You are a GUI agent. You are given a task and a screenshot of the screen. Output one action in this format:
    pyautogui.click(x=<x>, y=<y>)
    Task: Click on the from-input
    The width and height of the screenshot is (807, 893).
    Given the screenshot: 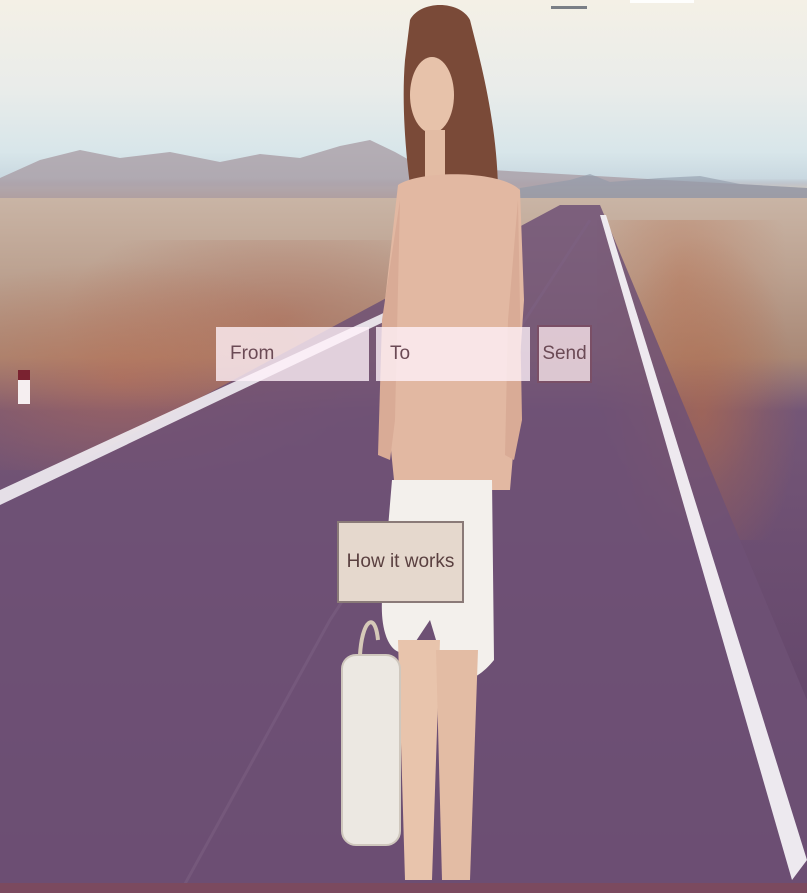 What is the action you would take?
    pyautogui.click(x=292, y=354)
    